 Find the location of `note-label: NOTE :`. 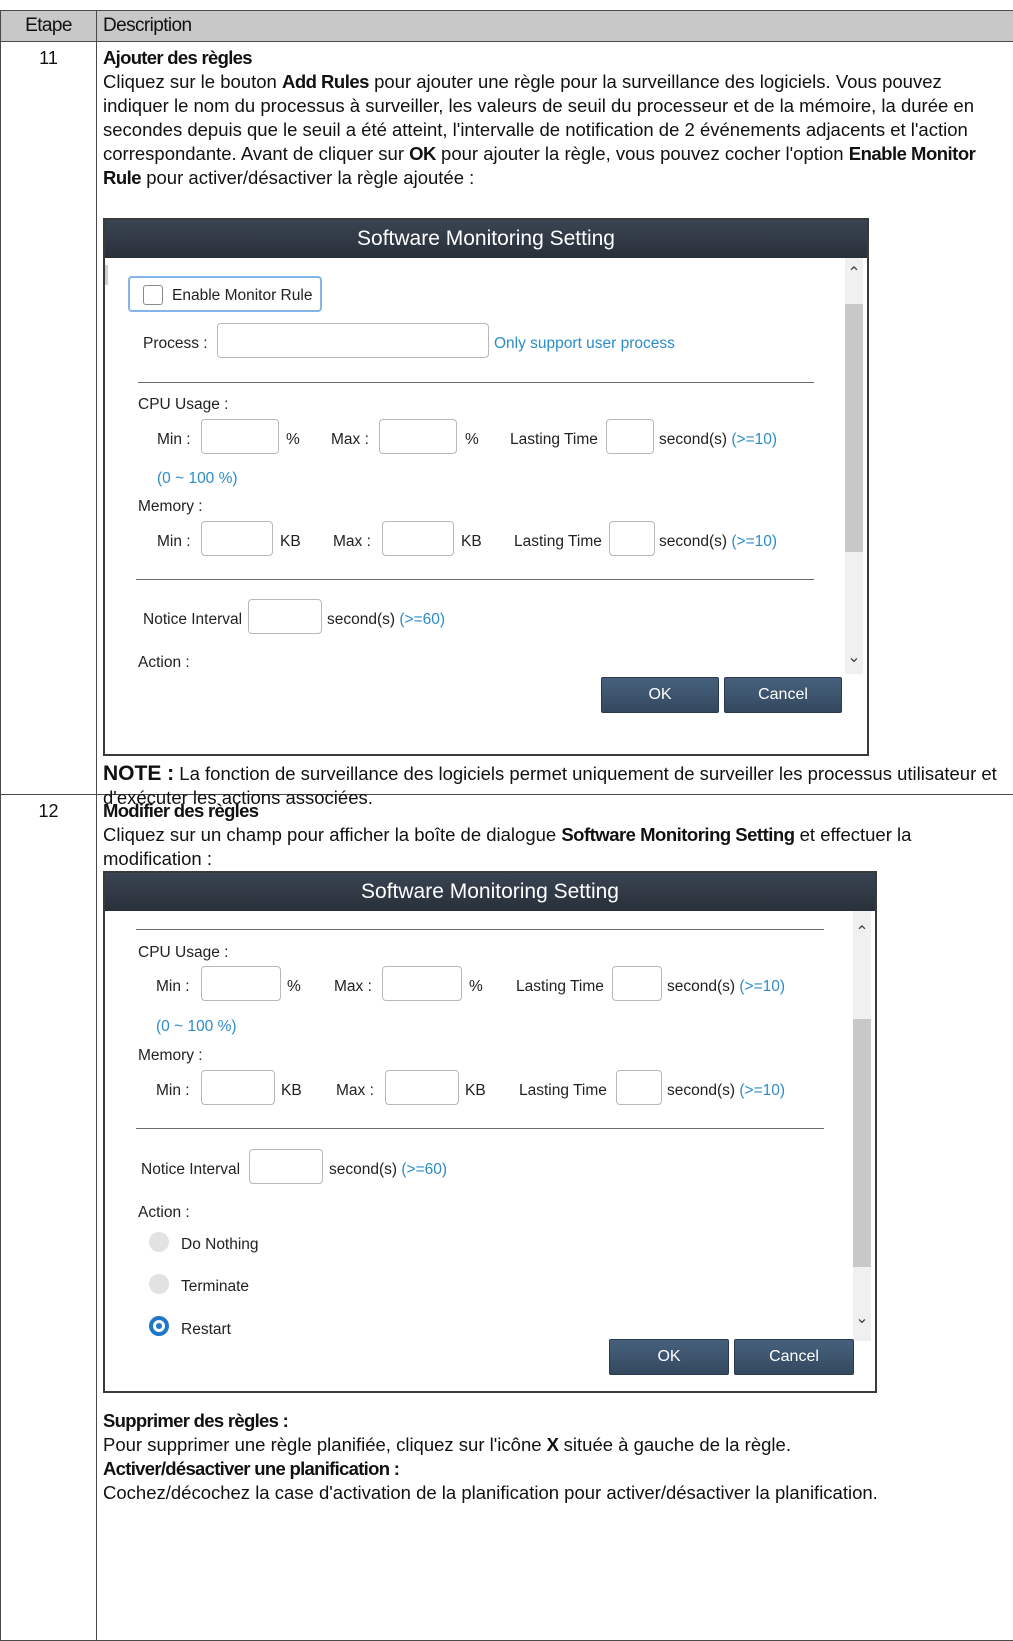

note-label: NOTE : is located at coordinates (139, 773).